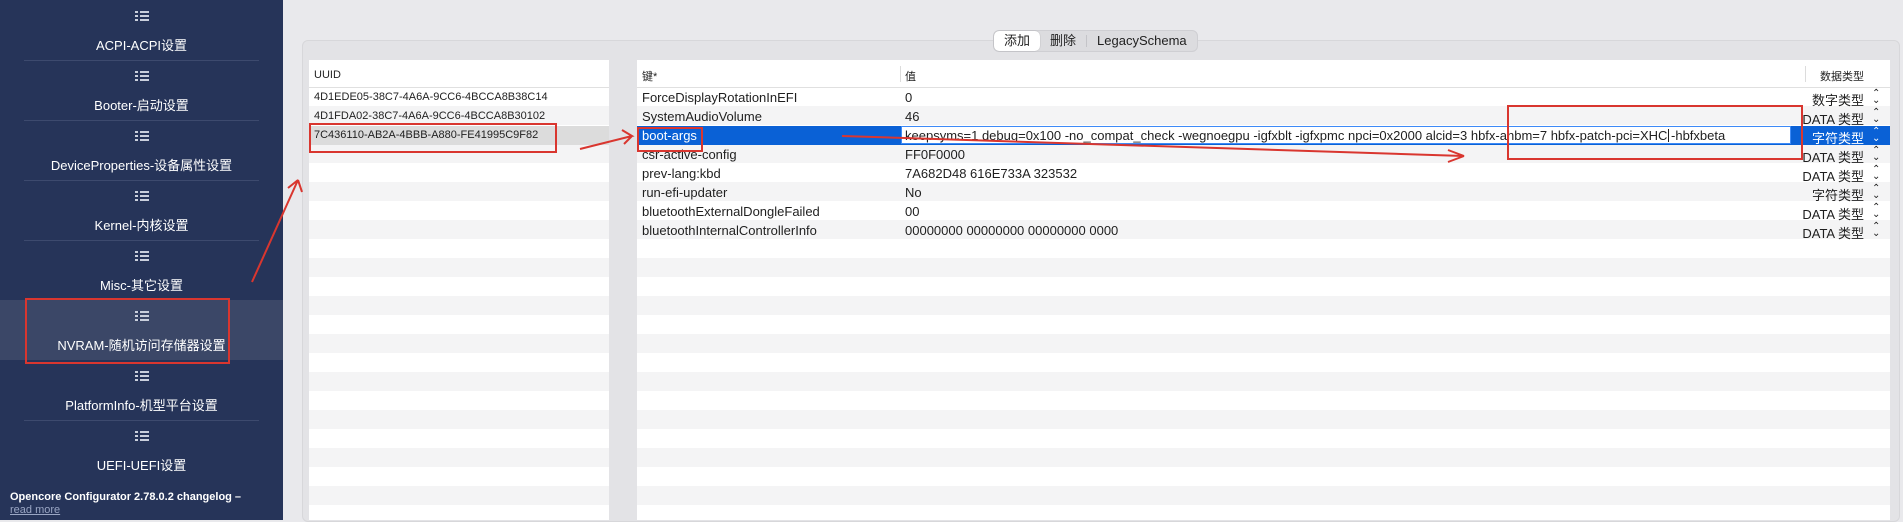 The height and width of the screenshot is (522, 1903). Describe the element at coordinates (607, 139) in the screenshot. I see `arrow-to-bootargs` at that location.